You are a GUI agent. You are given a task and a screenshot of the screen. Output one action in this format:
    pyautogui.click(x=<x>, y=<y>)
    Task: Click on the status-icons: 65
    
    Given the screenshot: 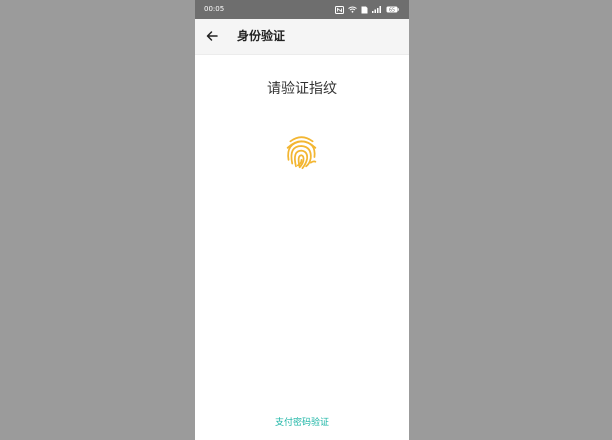 What is the action you would take?
    pyautogui.click(x=367, y=9)
    